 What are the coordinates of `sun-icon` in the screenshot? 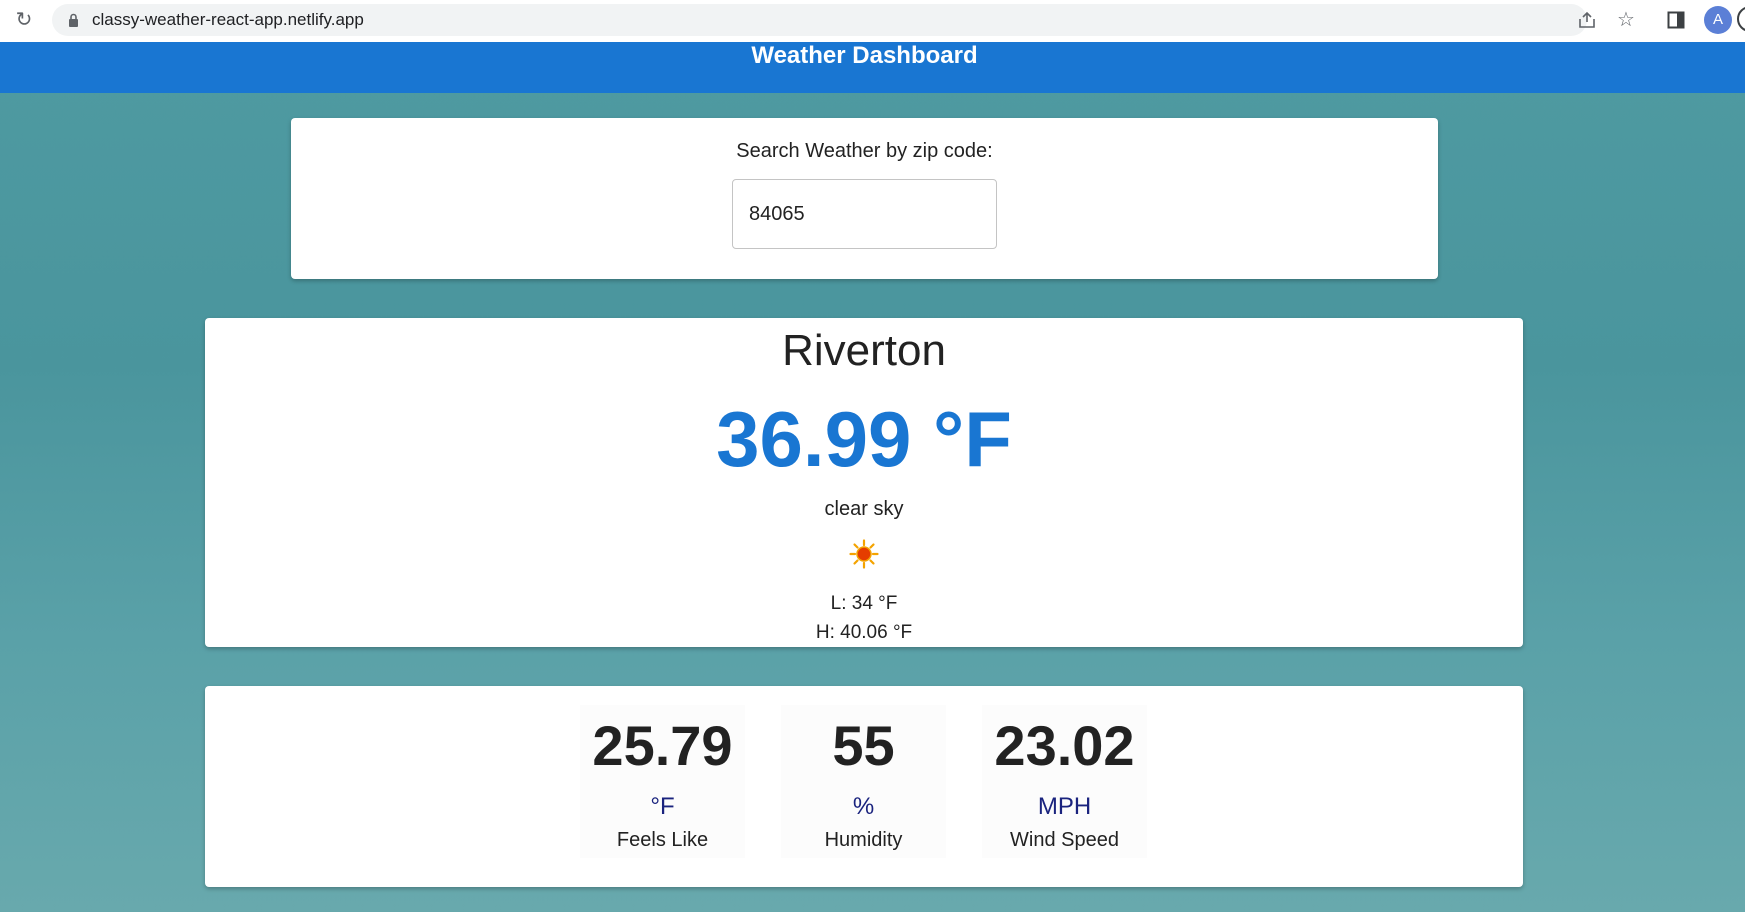 It's located at (864, 554).